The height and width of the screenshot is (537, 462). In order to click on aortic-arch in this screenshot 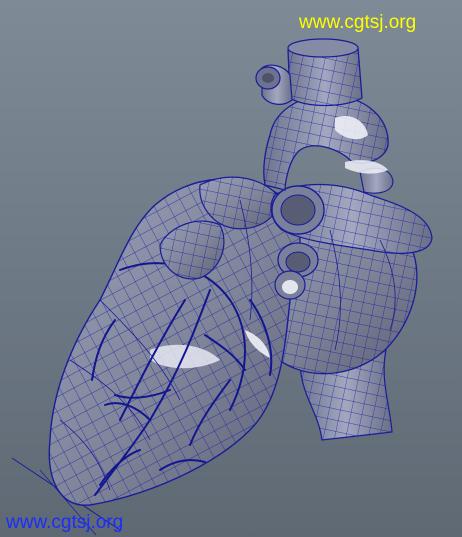, I will do `click(322, 114)`.